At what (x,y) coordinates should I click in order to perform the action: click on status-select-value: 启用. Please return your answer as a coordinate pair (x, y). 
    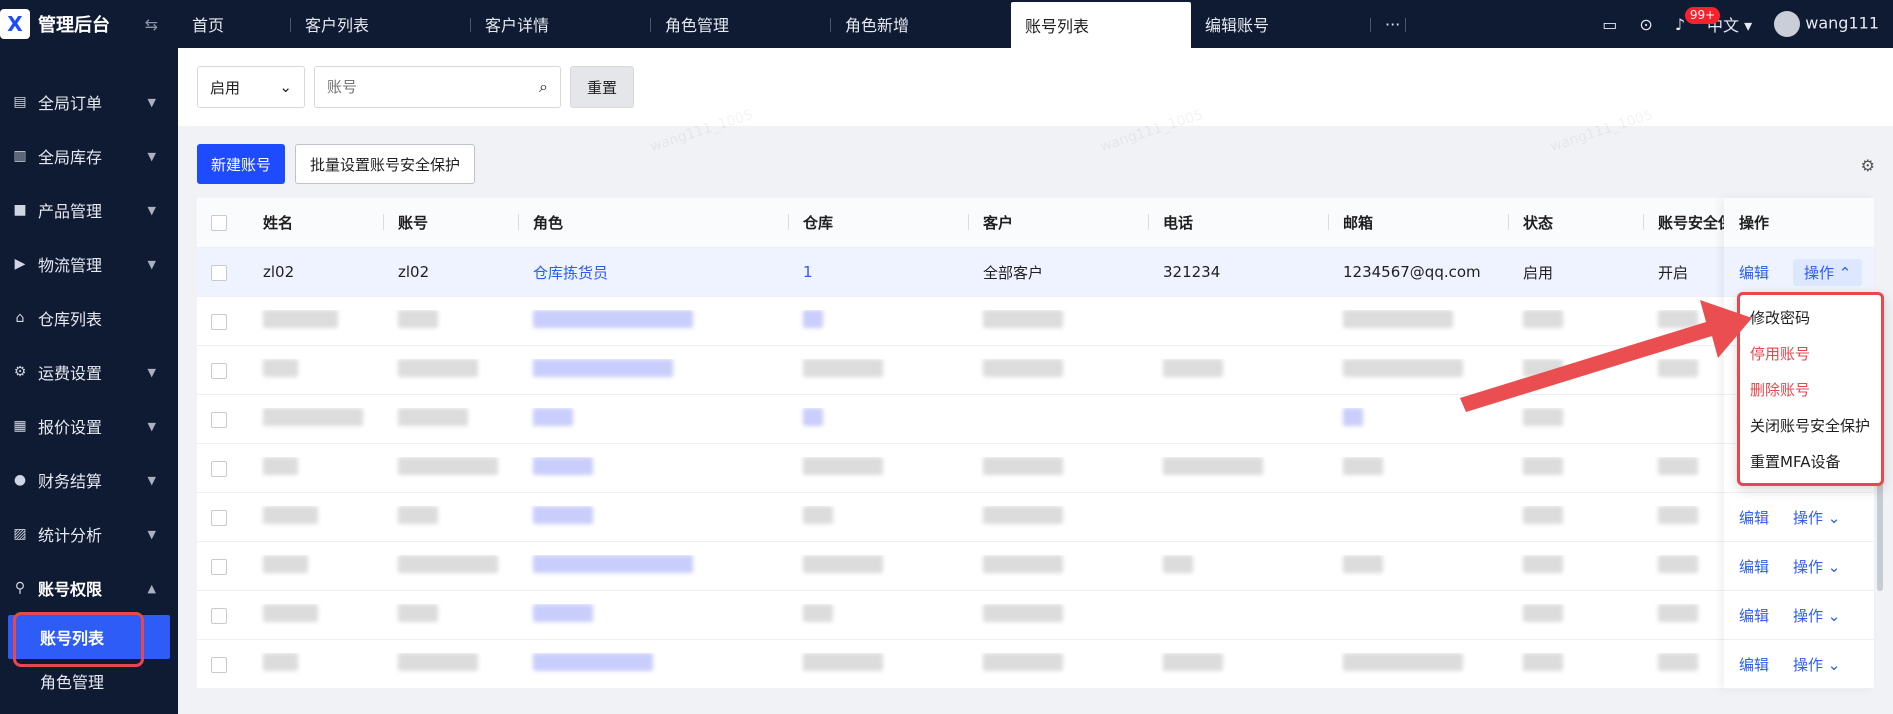
    Looking at the image, I should click on (225, 87).